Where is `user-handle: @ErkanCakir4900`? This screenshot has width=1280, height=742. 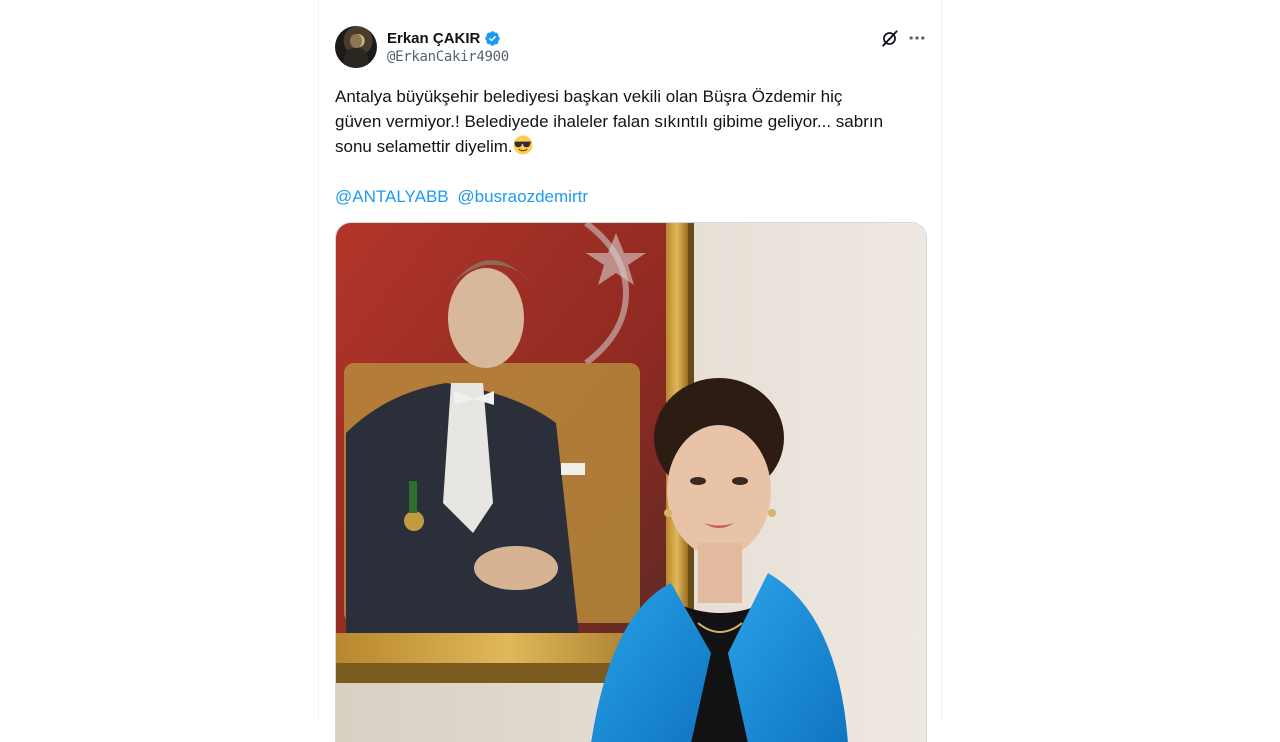
user-handle: @ErkanCakir4900 is located at coordinates (448, 57).